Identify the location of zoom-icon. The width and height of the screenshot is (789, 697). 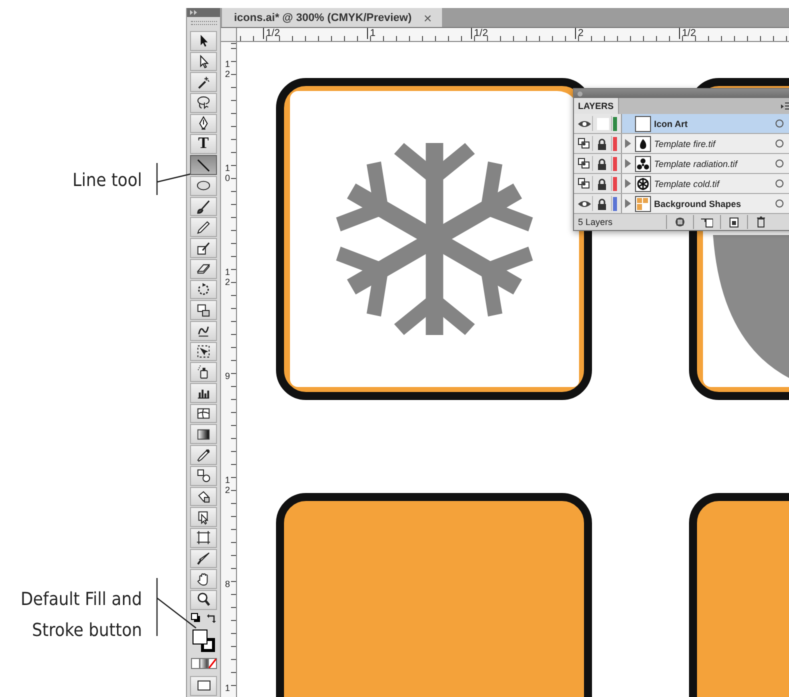
(203, 600).